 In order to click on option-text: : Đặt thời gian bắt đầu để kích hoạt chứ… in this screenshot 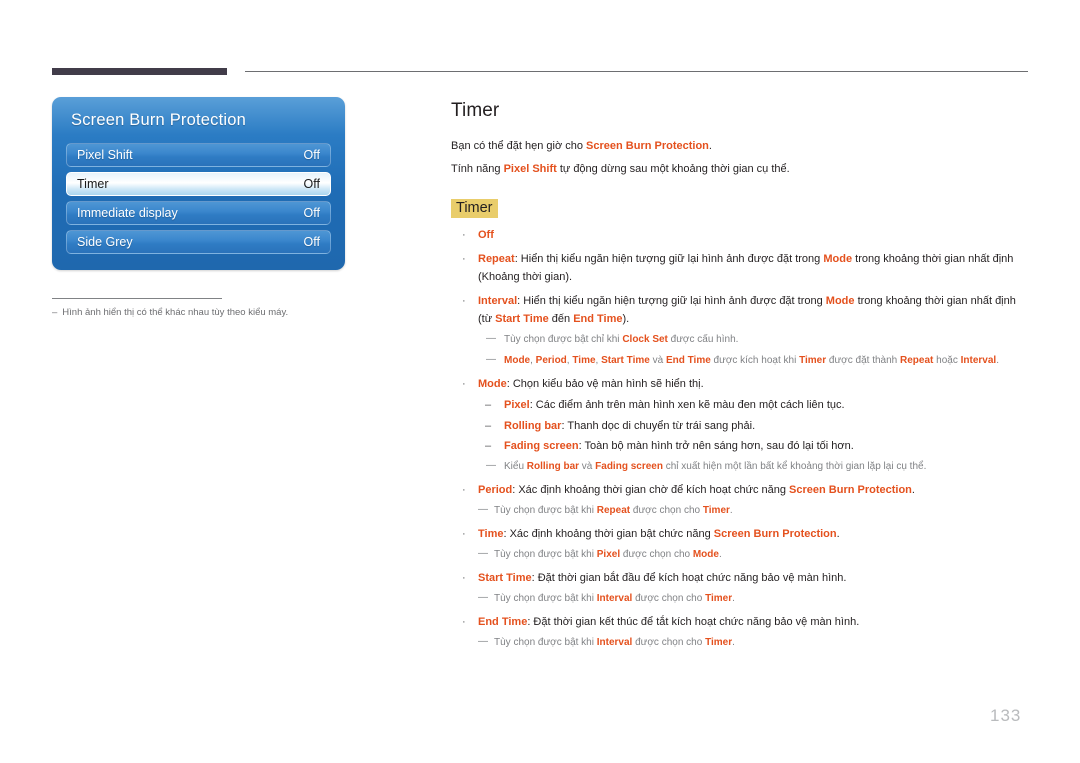, I will do `click(689, 577)`.